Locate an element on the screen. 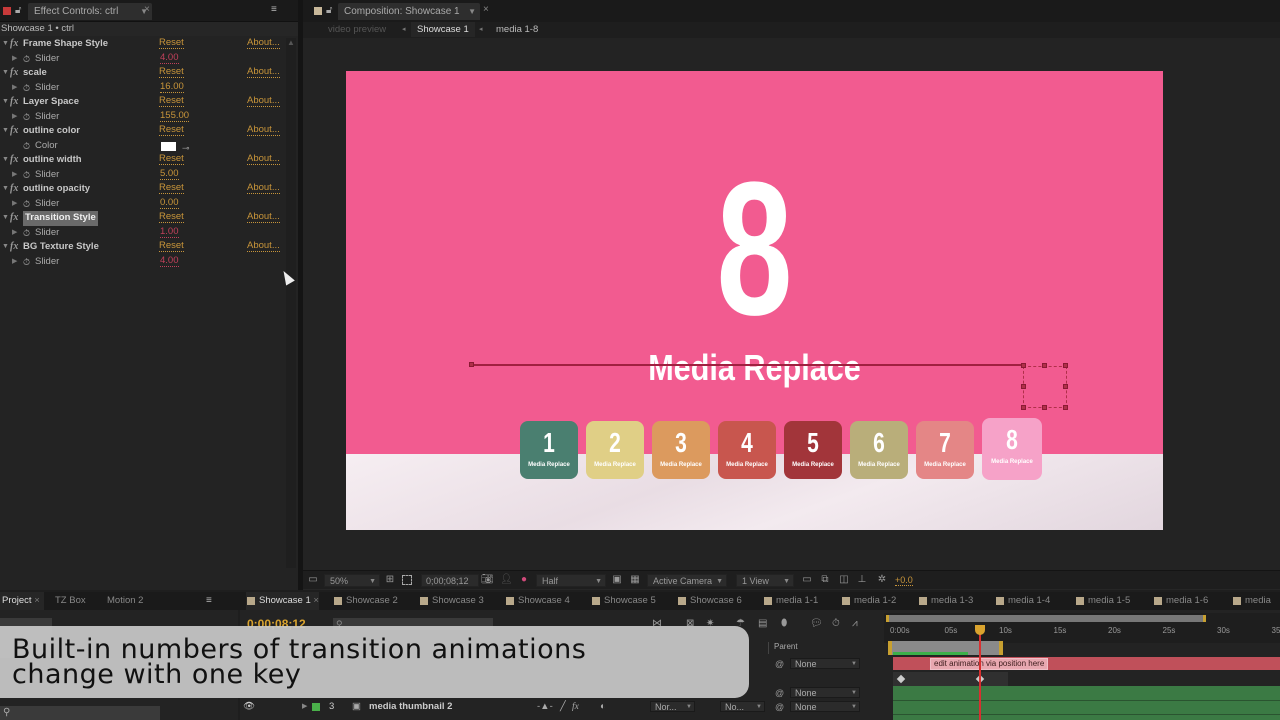  graph-editor-icon: ⩘ is located at coordinates (855, 623).